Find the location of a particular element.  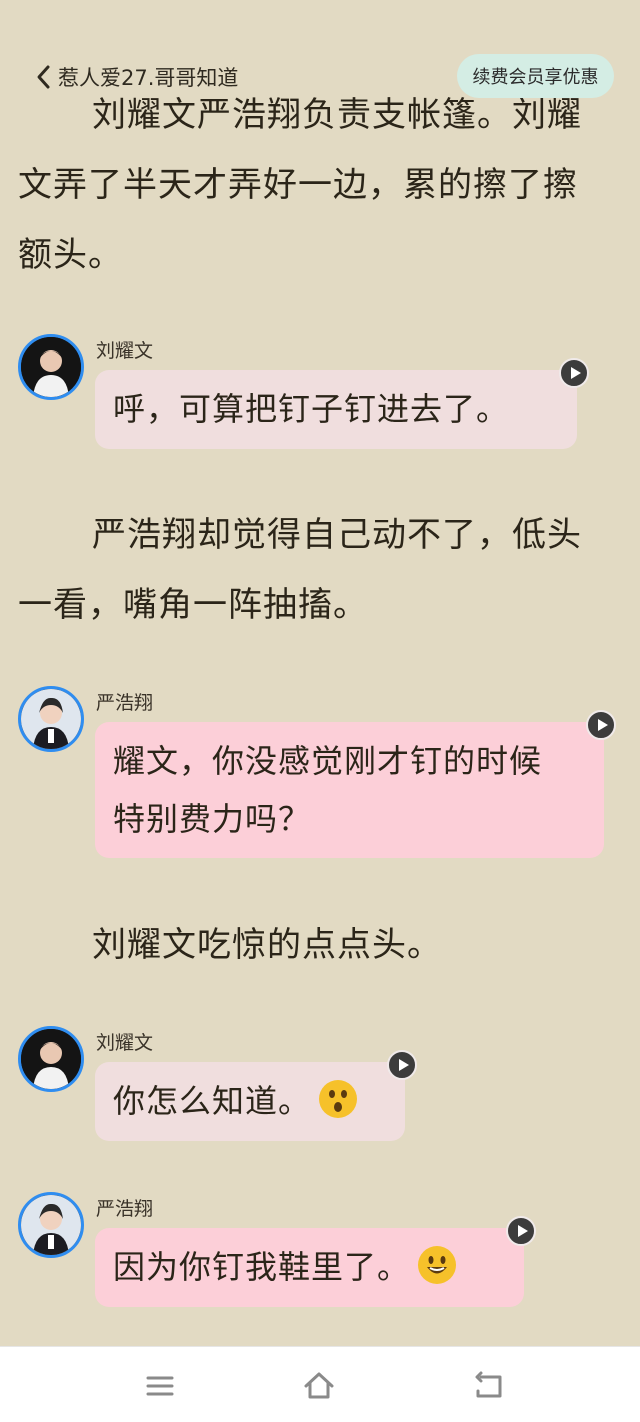

paragraph-1: 刘耀文严浩翔负责支帐篷。刘耀 文弄了半天才弄好一边，累的擦了擦 额头。 is located at coordinates (318, 185).